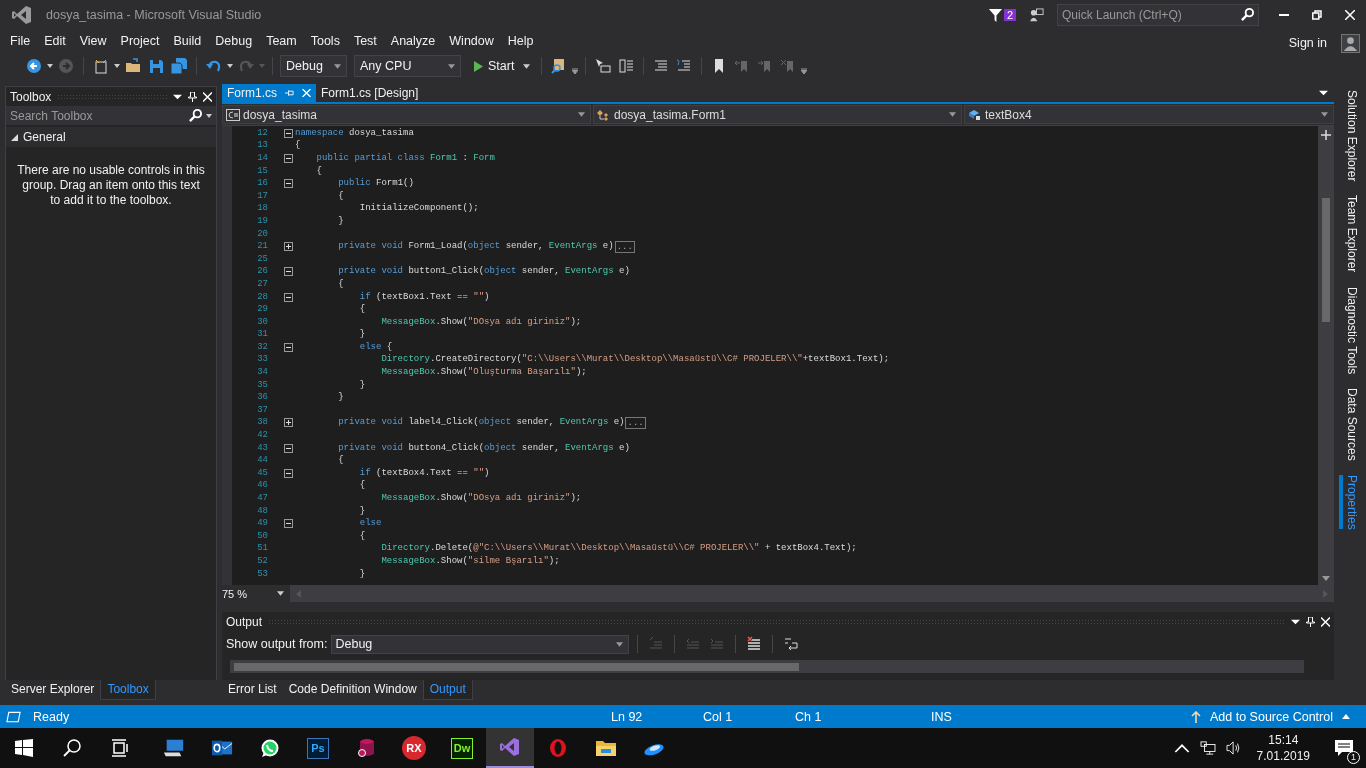 Image resolution: width=1366 pixels, height=768 pixels. What do you see at coordinates (603, 66) in the screenshot?
I see `pointer-icon` at bounding box center [603, 66].